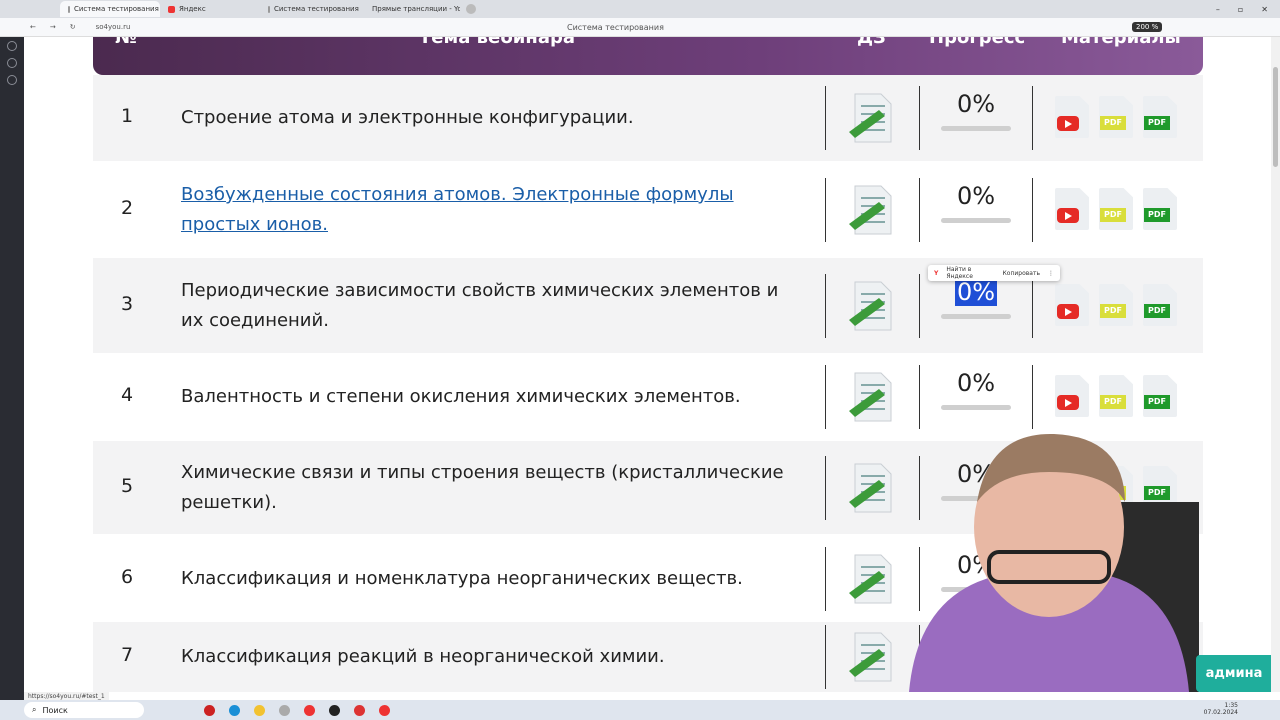 The height and width of the screenshot is (720, 1280). I want to click on back-icon: ←, so click(33, 27).